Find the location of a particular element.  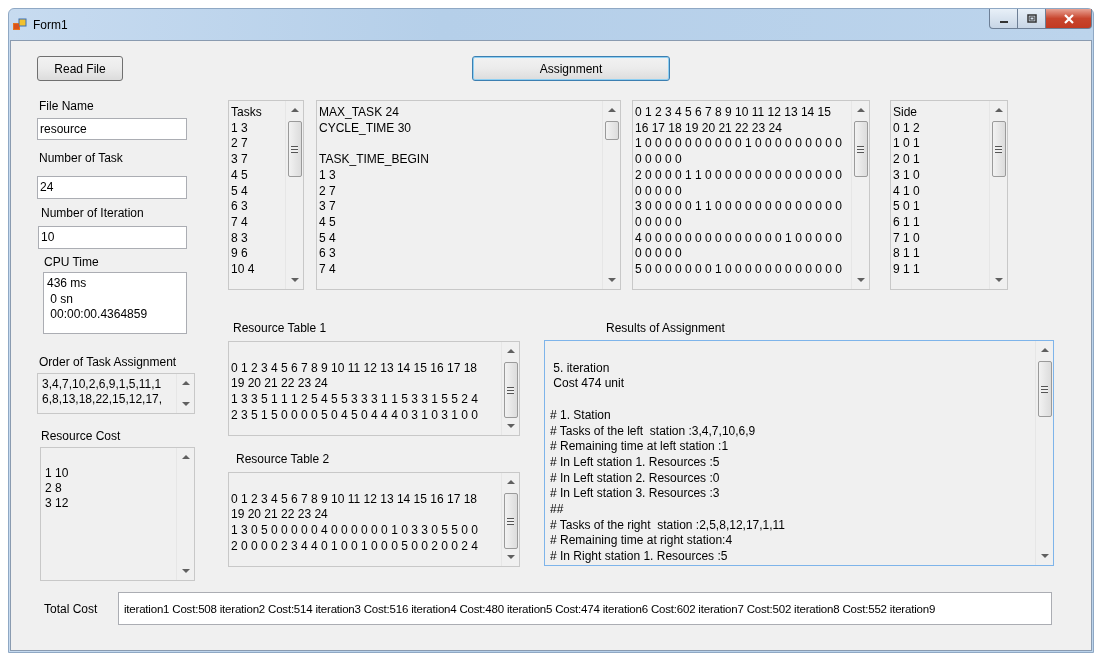

field-label: Total Cost is located at coordinates (71, 608).